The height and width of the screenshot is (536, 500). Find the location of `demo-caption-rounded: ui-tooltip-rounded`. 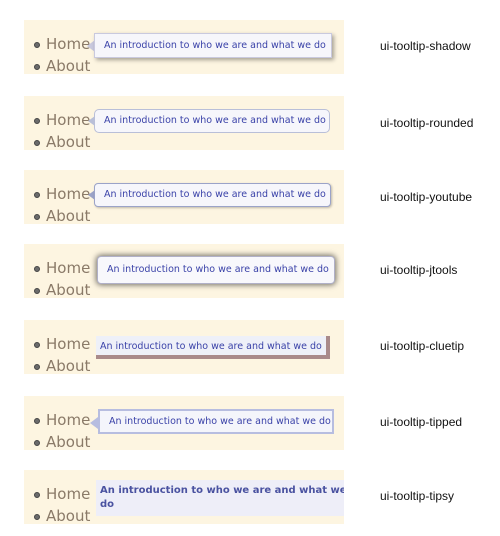

demo-caption-rounded: ui-tooltip-rounded is located at coordinates (427, 123).